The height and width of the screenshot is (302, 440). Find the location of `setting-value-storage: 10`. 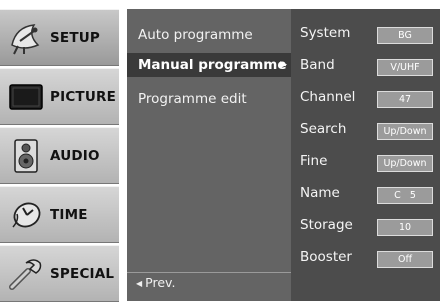

setting-value-storage: 10 is located at coordinates (405, 227).